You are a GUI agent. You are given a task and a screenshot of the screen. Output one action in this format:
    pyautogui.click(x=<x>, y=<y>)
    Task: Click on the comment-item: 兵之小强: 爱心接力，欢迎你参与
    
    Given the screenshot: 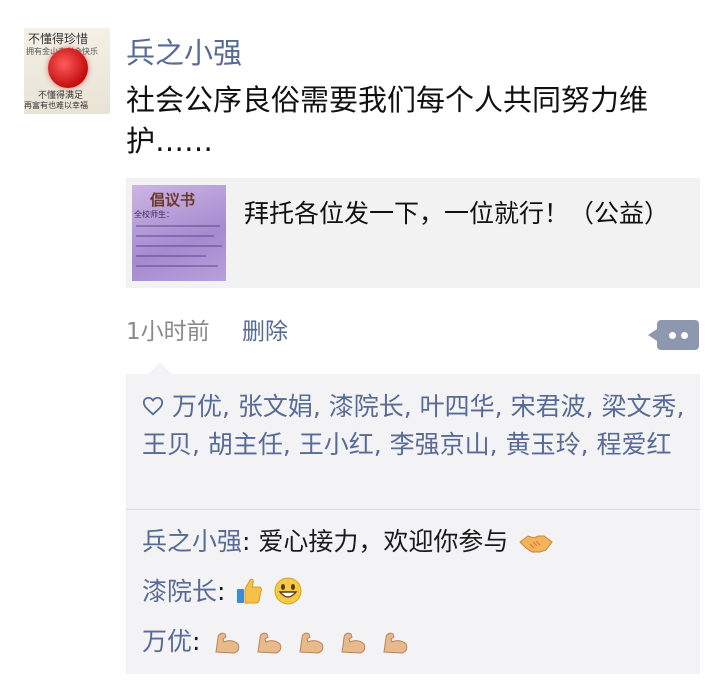 What is the action you would take?
    pyautogui.click(x=348, y=540)
    